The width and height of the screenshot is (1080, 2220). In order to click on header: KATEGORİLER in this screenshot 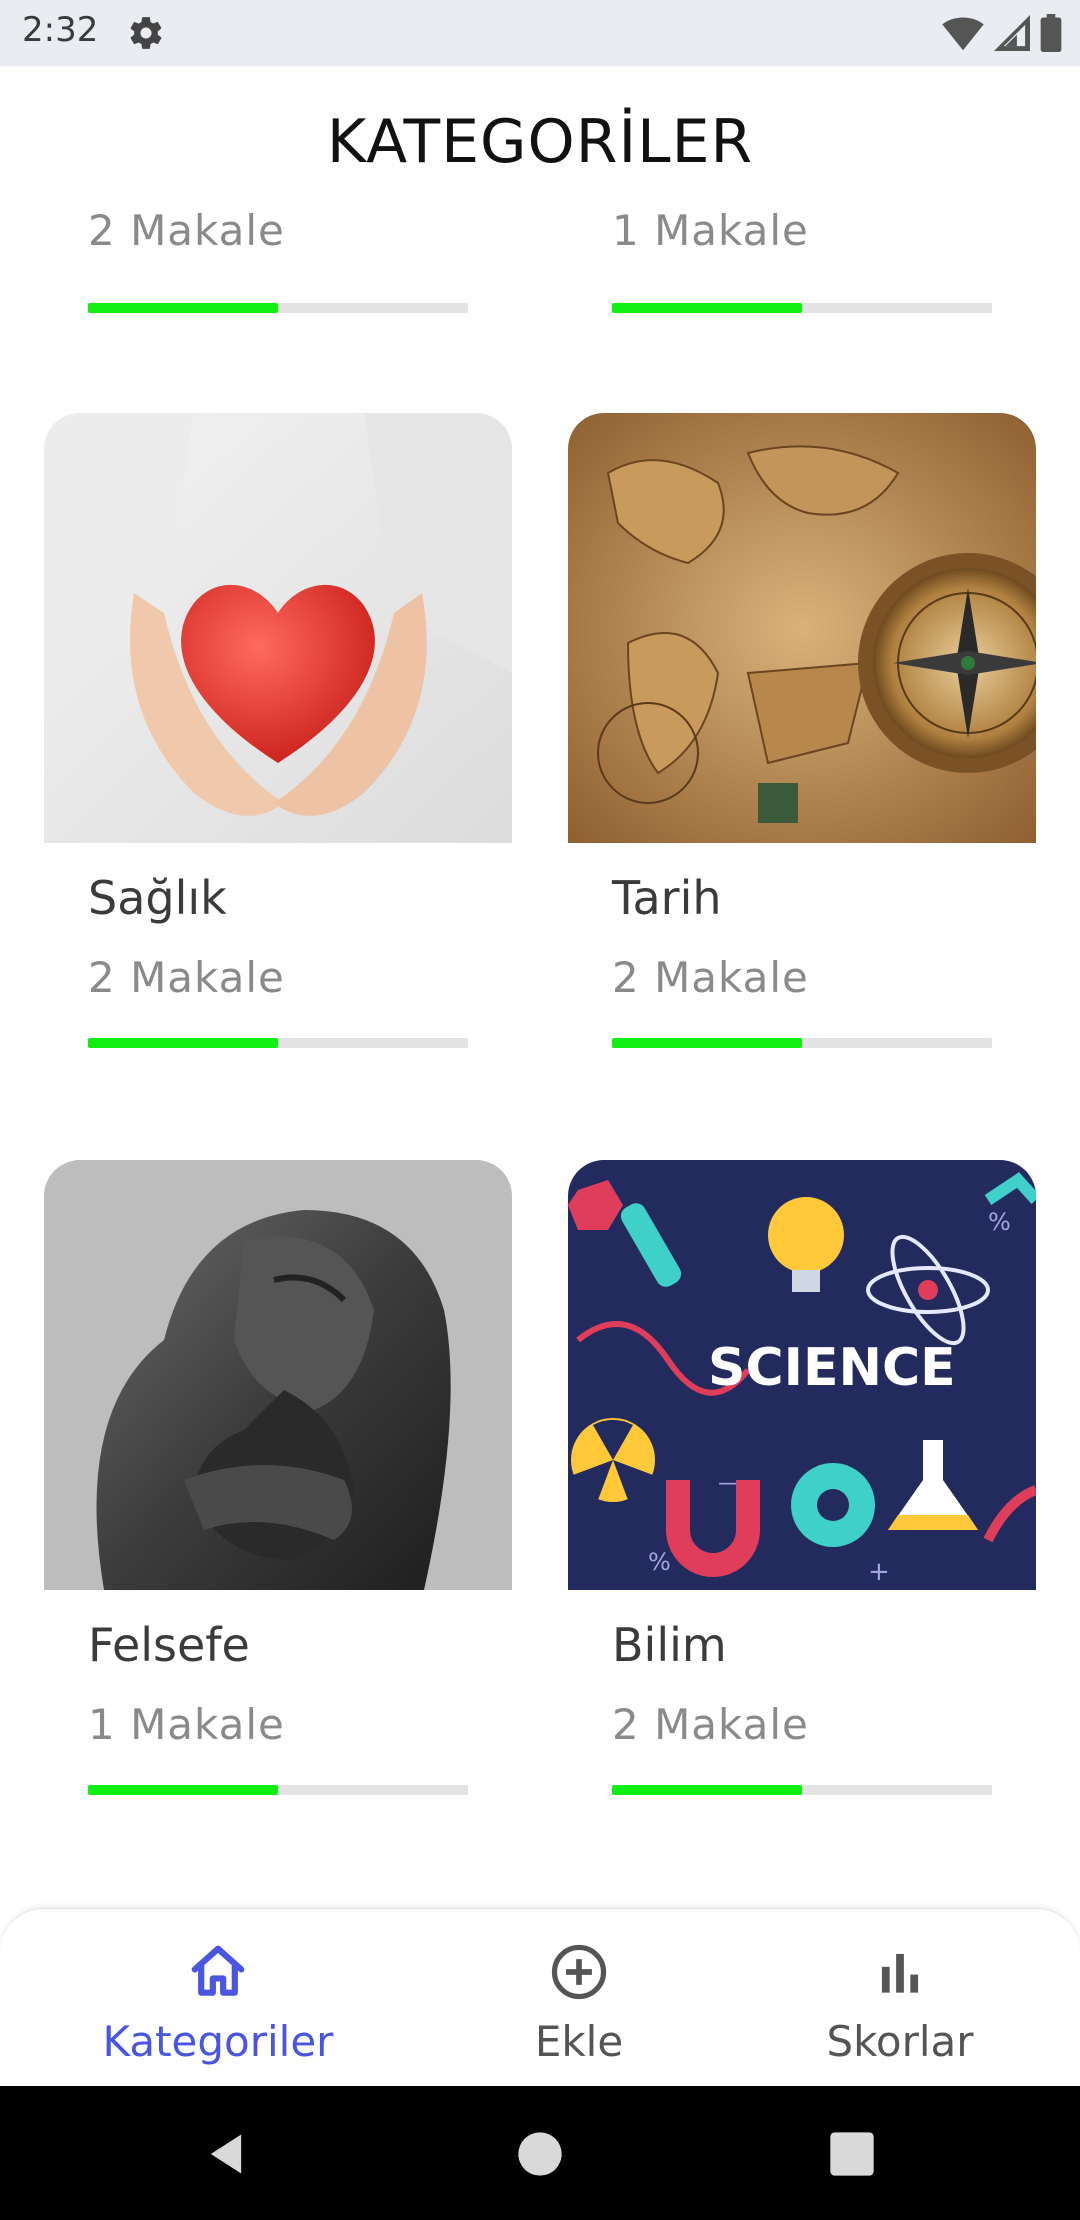, I will do `click(540, 136)`.